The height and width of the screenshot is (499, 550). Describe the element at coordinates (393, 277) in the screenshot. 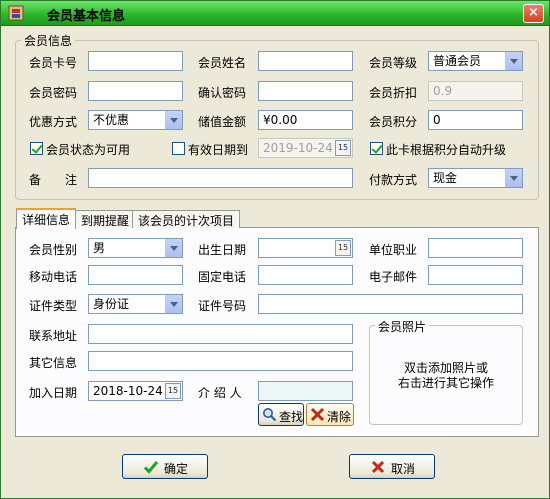

I see `email-label: 电子邮件` at that location.